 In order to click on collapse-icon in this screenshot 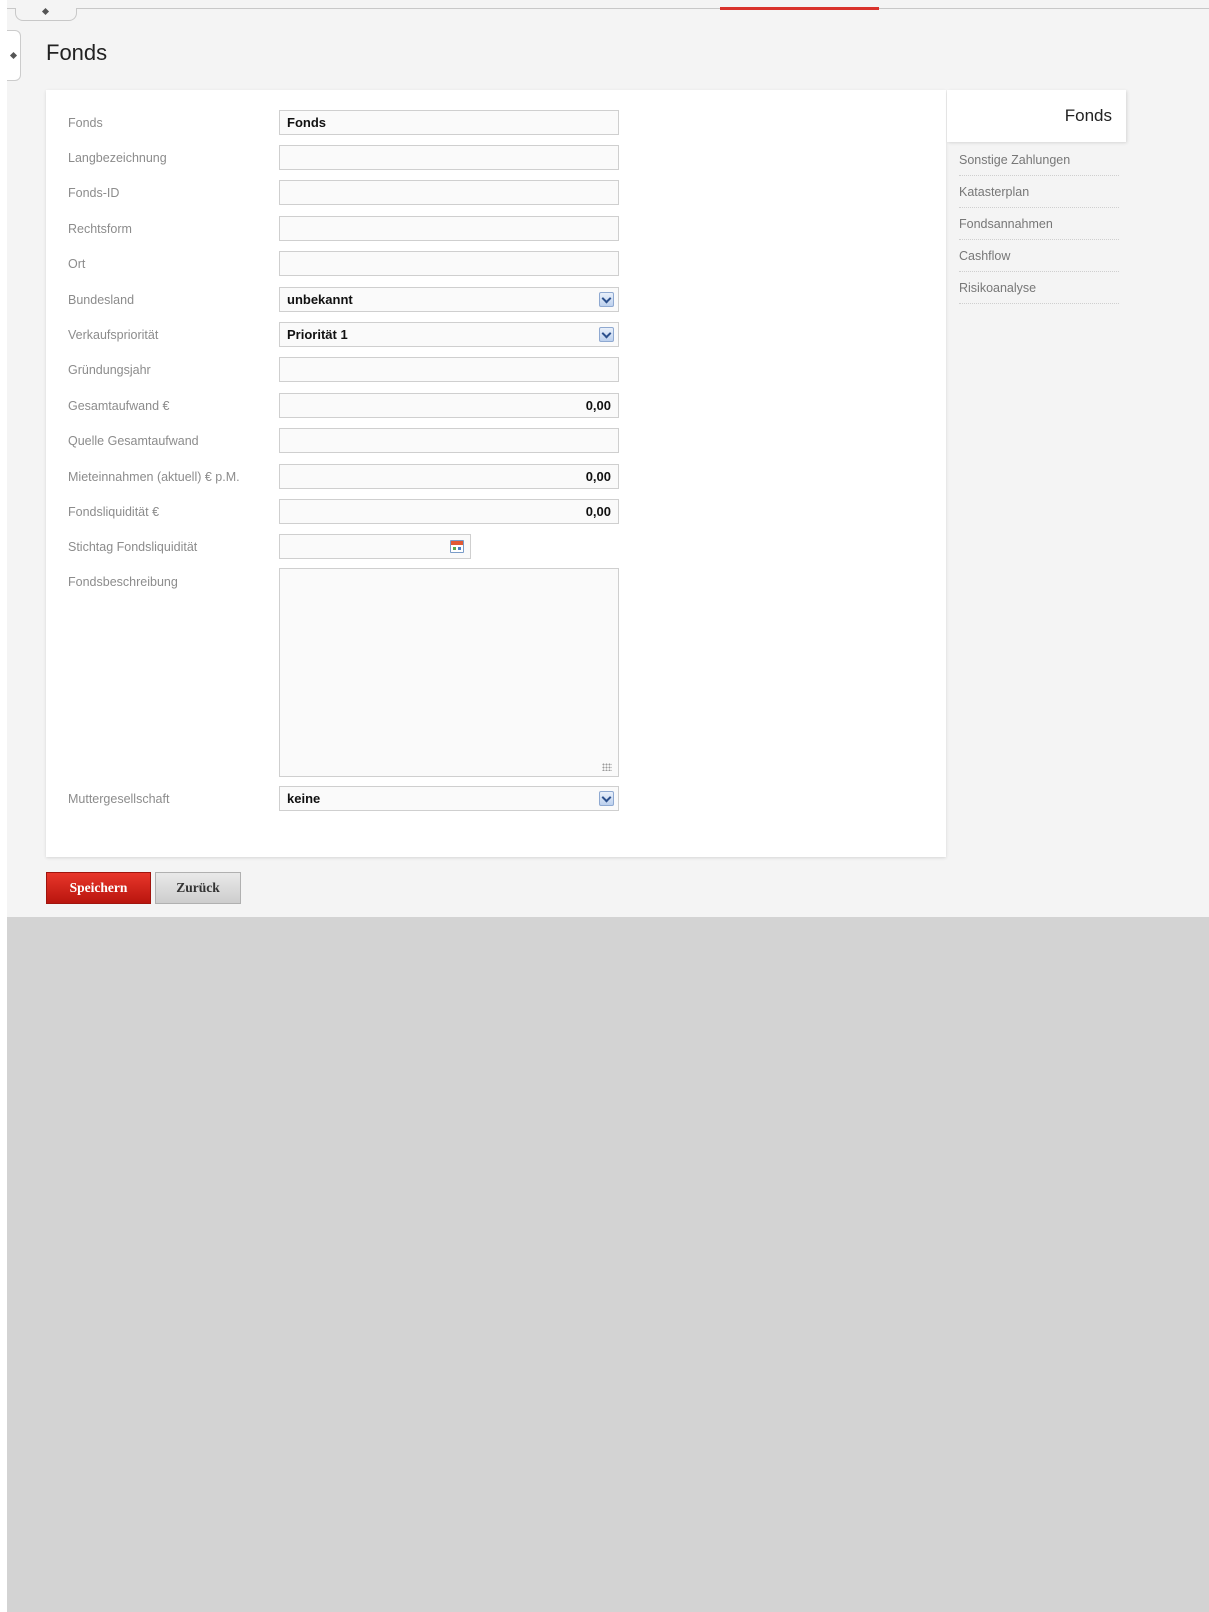, I will do `click(45, 11)`.